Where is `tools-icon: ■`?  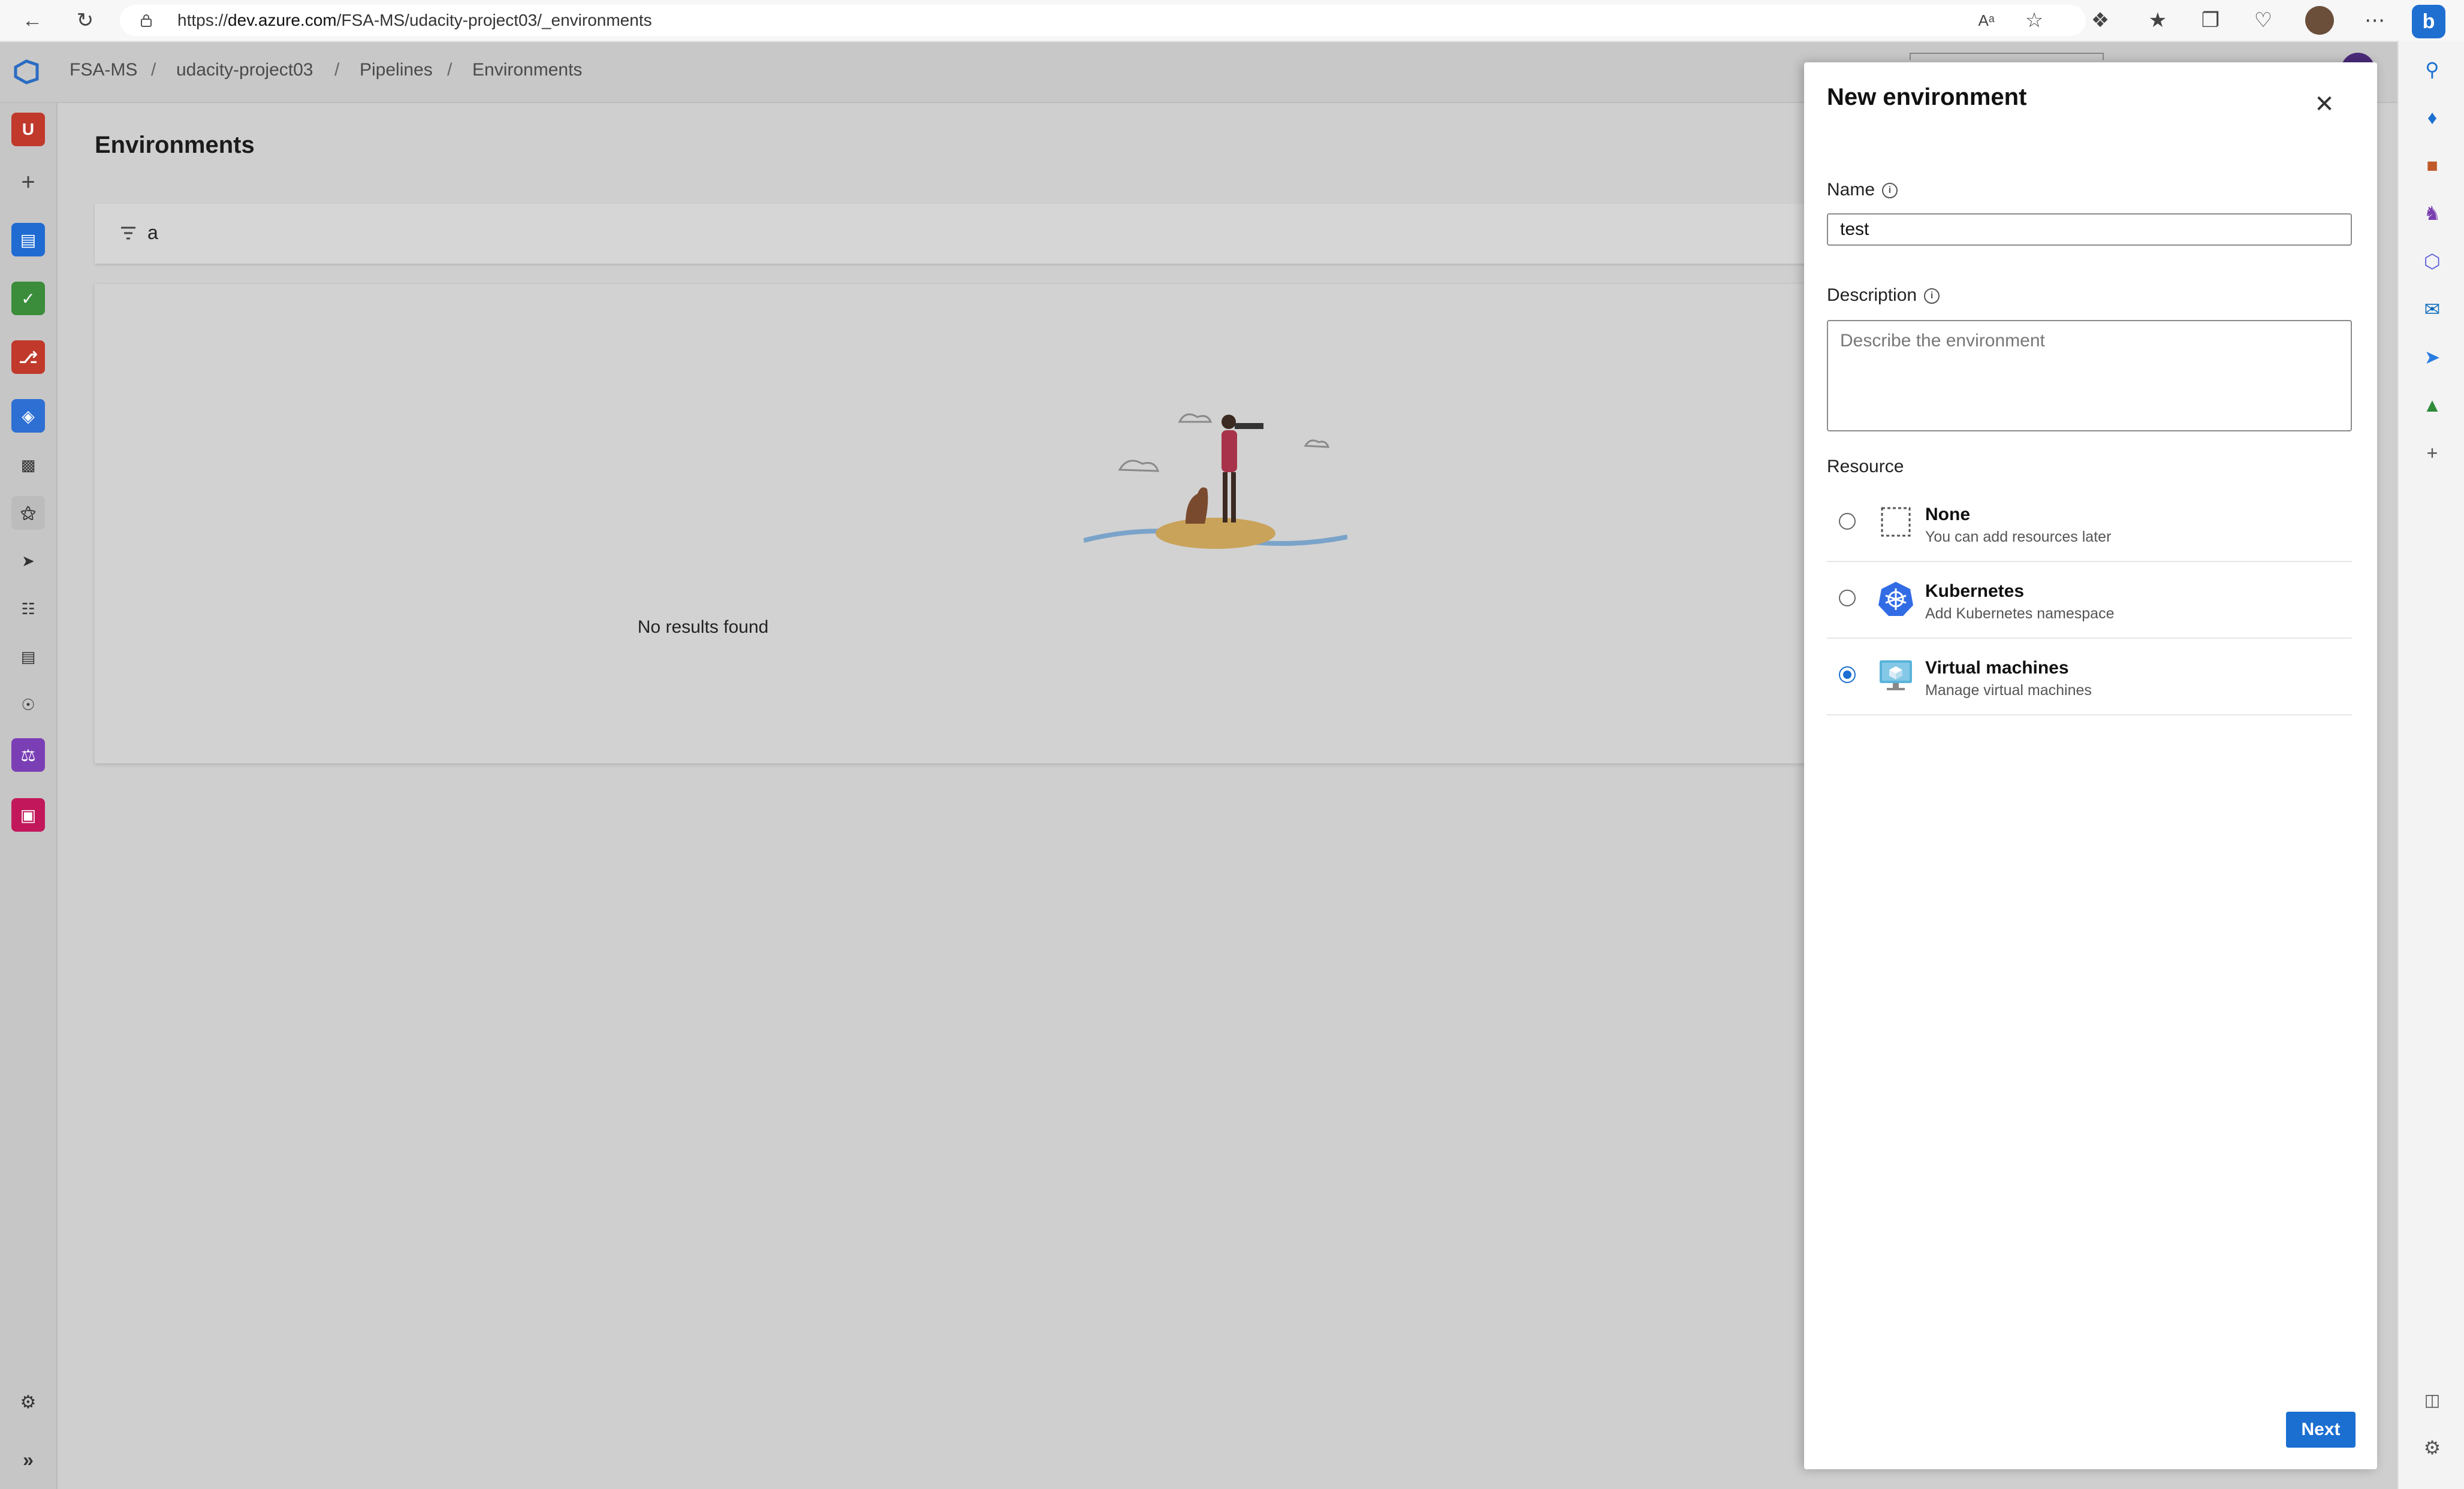 tools-icon: ■ is located at coordinates (2432, 165).